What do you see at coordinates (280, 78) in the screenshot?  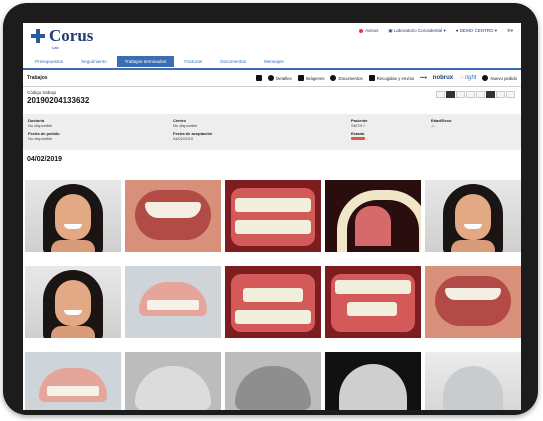 I see `details-button: Detalles` at bounding box center [280, 78].